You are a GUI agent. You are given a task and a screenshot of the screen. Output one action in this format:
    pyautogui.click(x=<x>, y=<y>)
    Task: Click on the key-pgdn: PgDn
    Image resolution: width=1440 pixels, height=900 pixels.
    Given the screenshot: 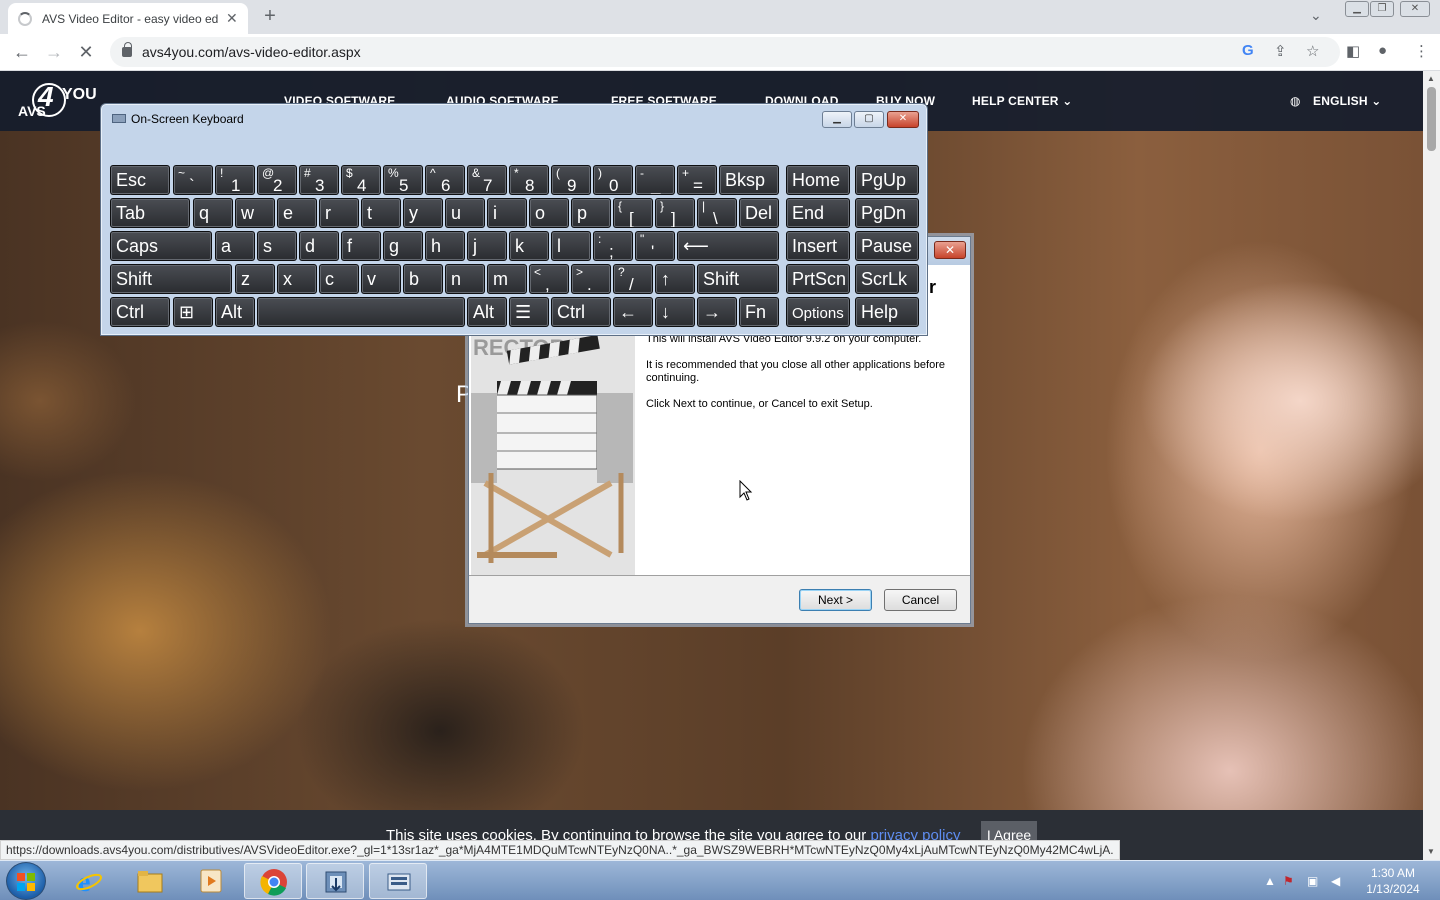 What is the action you would take?
    pyautogui.click(x=887, y=213)
    